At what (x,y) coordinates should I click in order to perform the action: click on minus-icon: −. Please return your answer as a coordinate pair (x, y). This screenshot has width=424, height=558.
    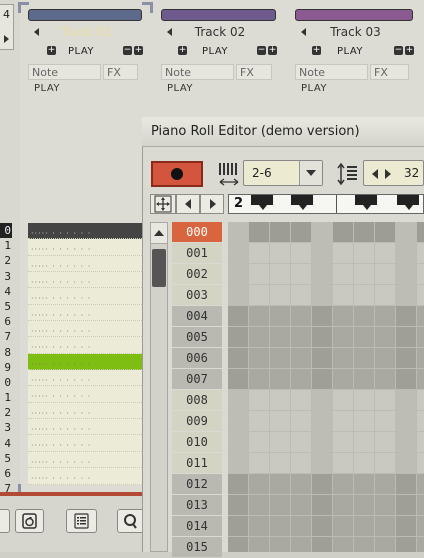
    Looking at the image, I should click on (398, 50).